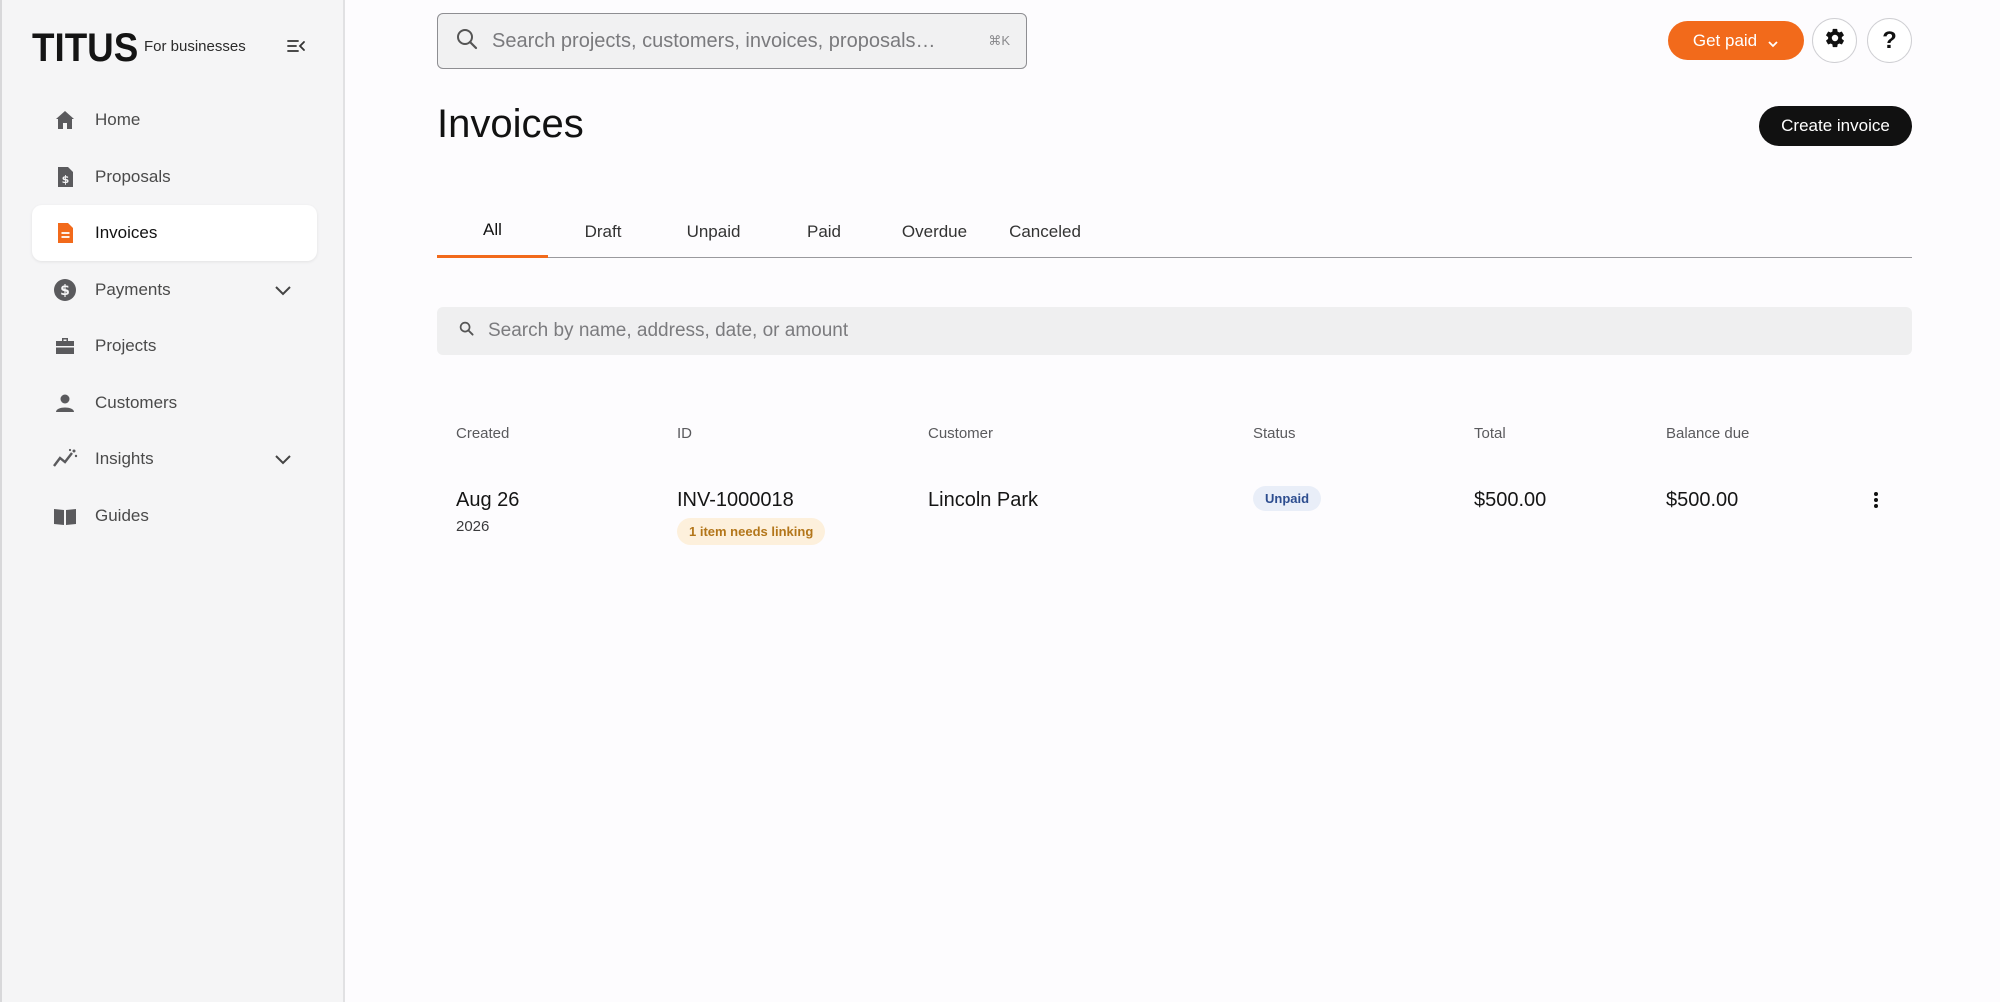 The height and width of the screenshot is (1002, 2000). Describe the element at coordinates (603, 231) in the screenshot. I see `tab-draft: Draft` at that location.